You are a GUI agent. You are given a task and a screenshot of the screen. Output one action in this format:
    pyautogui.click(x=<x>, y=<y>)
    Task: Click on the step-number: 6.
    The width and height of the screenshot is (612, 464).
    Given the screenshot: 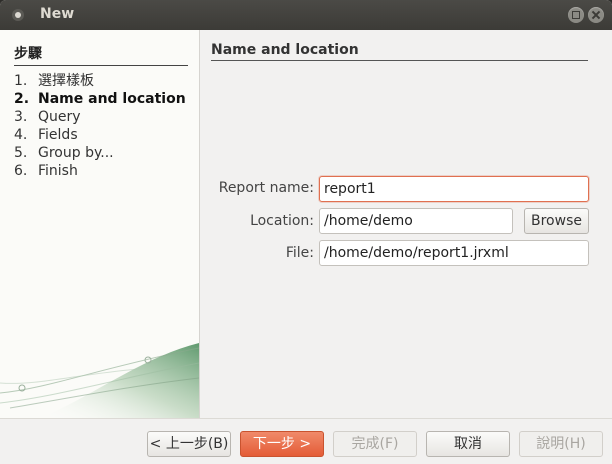 What is the action you would take?
    pyautogui.click(x=21, y=171)
    